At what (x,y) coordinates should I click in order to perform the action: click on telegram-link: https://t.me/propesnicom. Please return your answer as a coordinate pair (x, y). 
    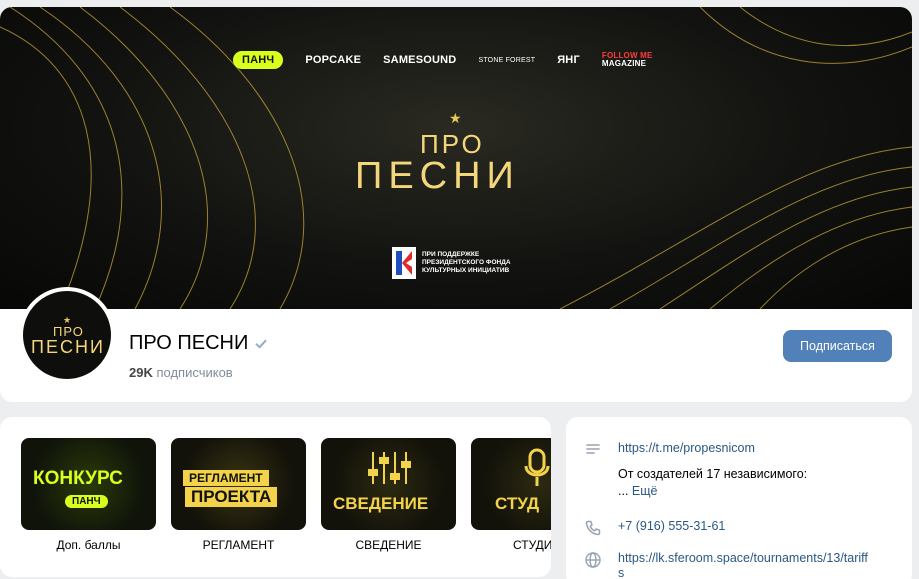
    Looking at the image, I should click on (686, 448).